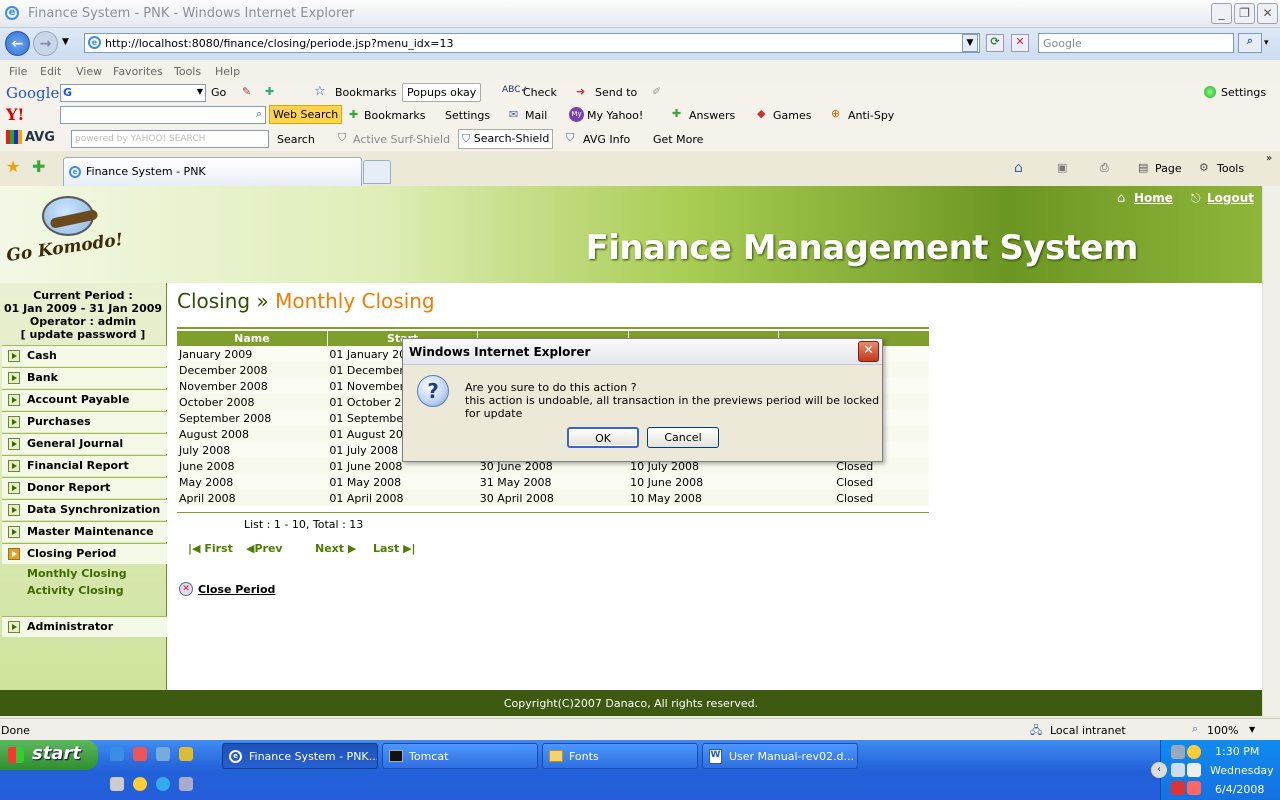  What do you see at coordinates (1178, 770) in the screenshot?
I see `tray-display-icon` at bounding box center [1178, 770].